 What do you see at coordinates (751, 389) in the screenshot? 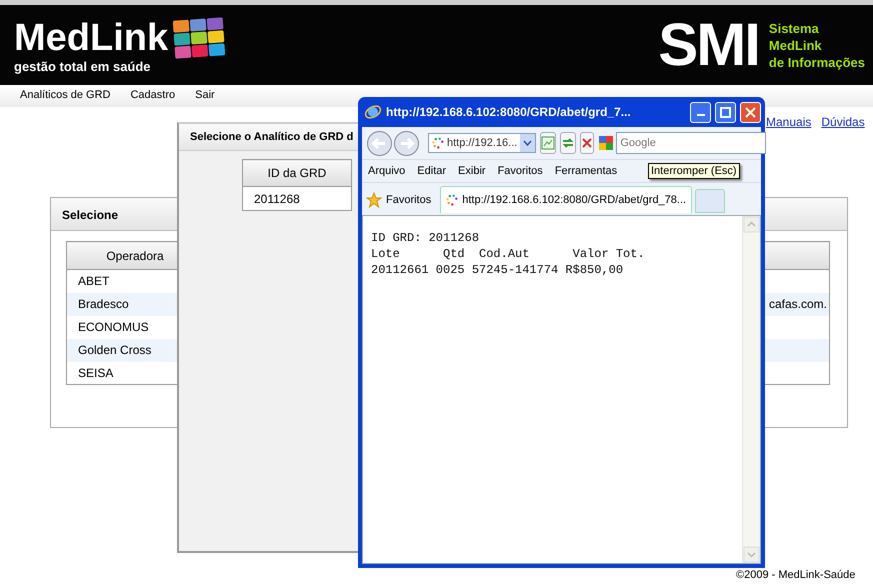
I see `scrollbar` at bounding box center [751, 389].